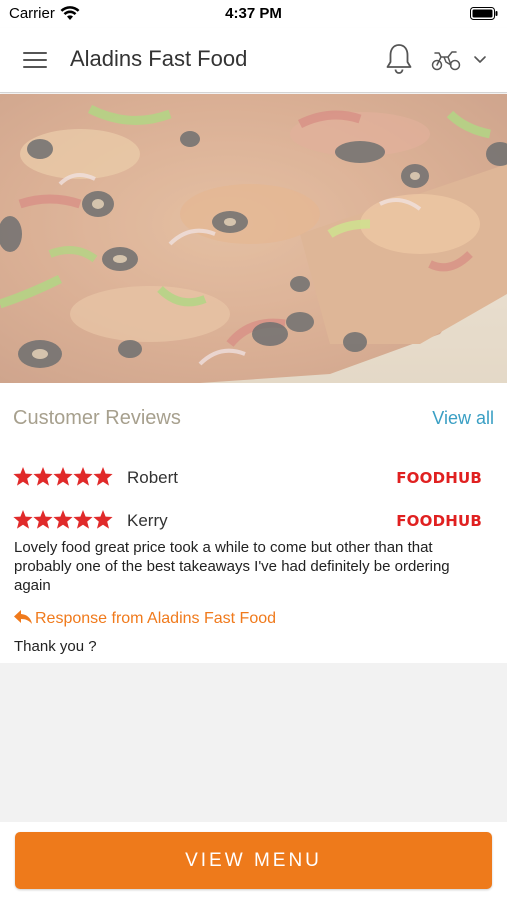  I want to click on reviewer-name: Robert, so click(153, 477).